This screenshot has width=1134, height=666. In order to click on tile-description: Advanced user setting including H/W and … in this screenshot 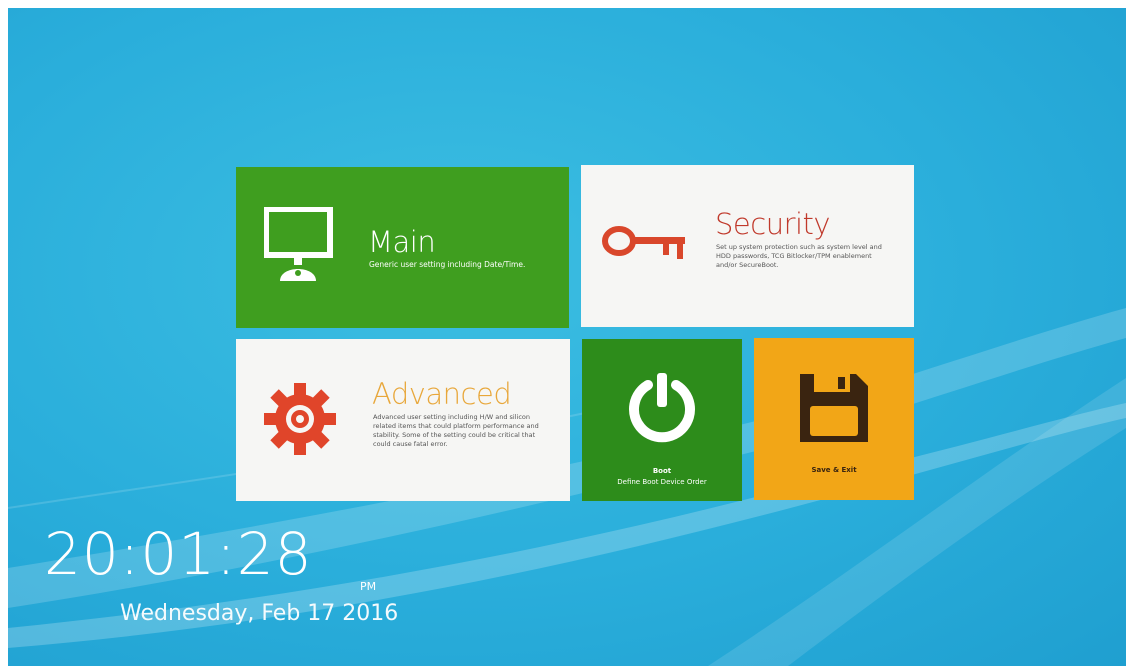, I will do `click(456, 430)`.